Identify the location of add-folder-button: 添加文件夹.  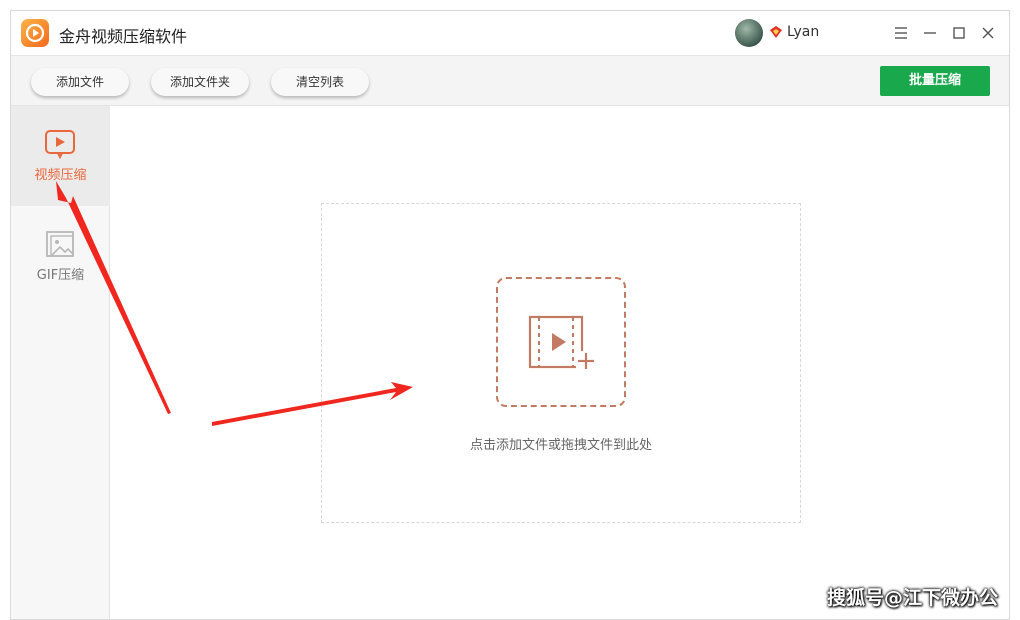
(200, 82).